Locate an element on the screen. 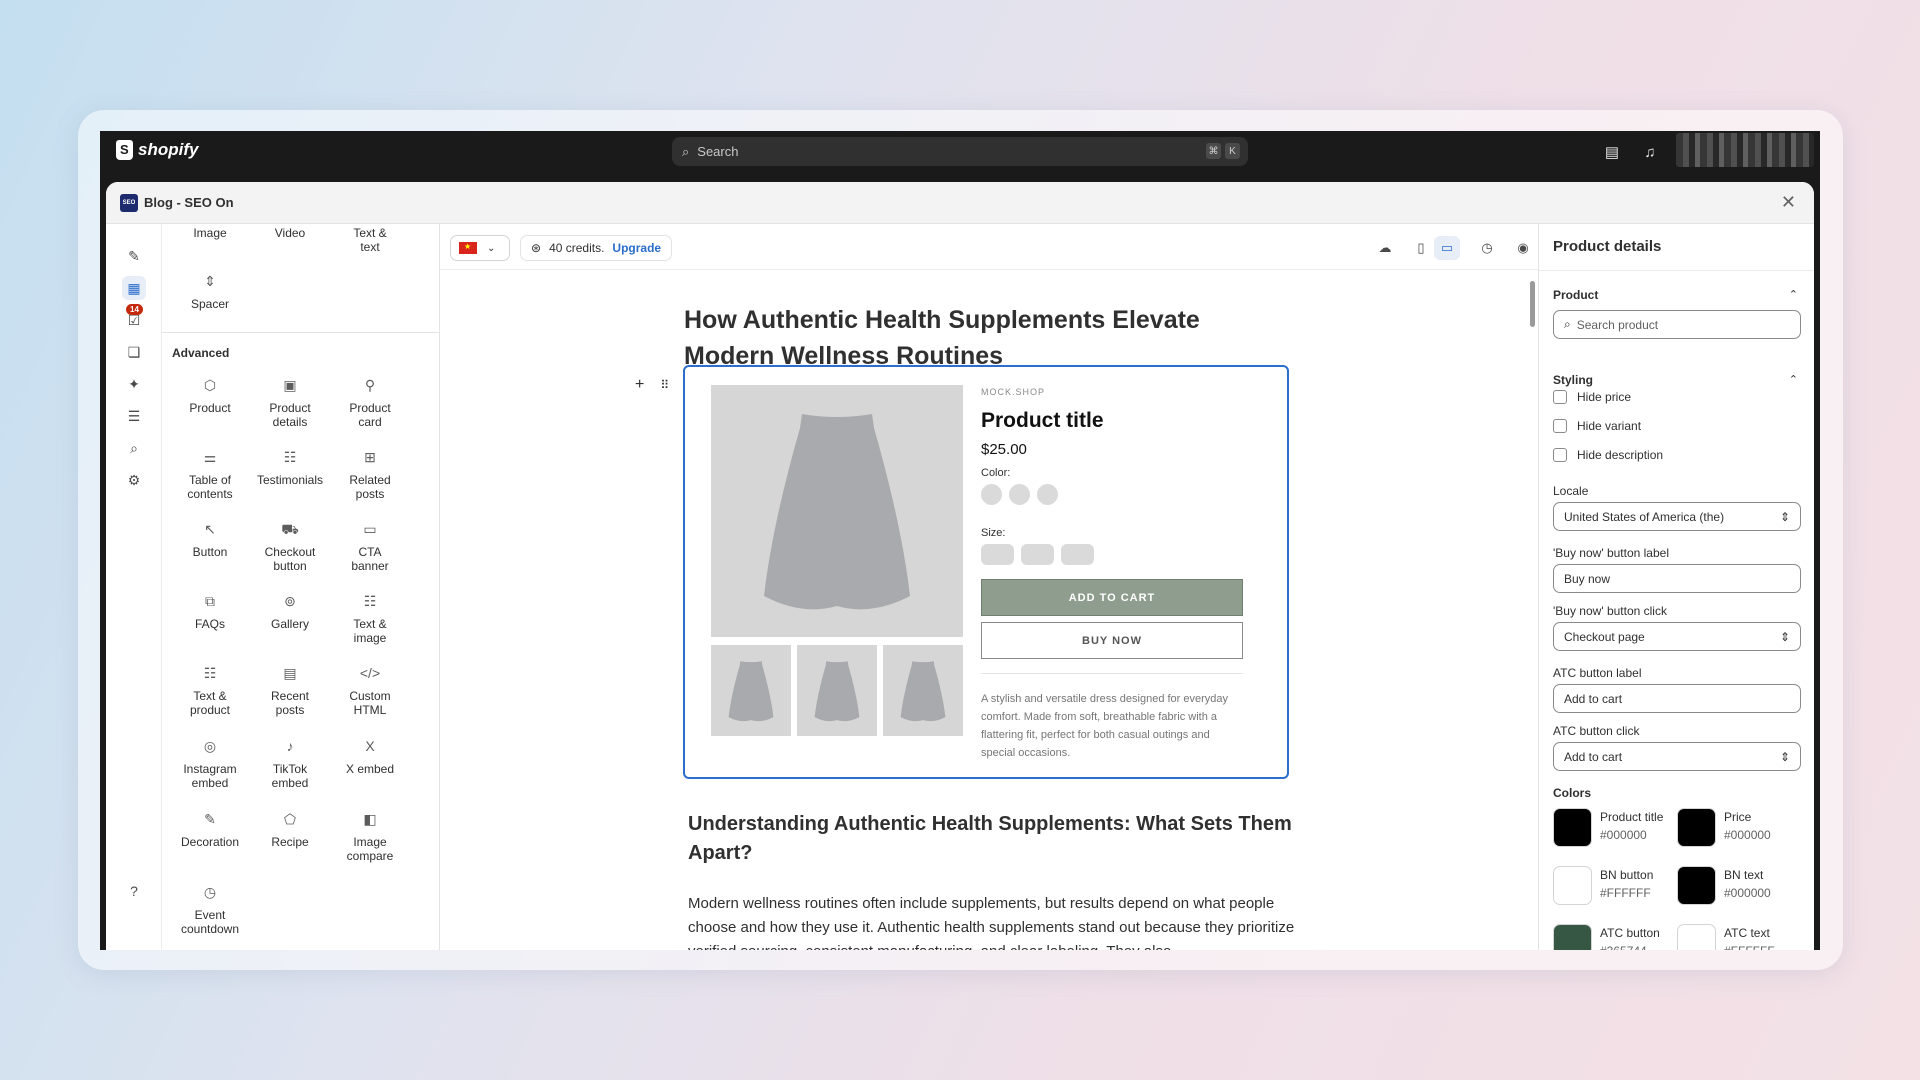  buy-now-button: BUY NOW is located at coordinates (1112, 640).